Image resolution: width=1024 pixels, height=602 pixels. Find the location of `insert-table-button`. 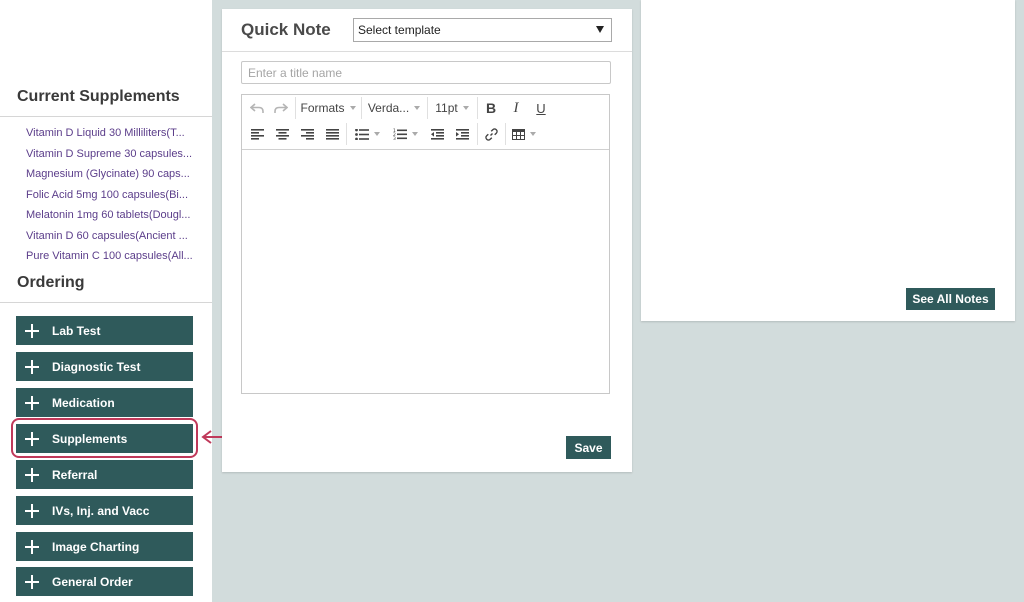

insert-table-button is located at coordinates (524, 134).